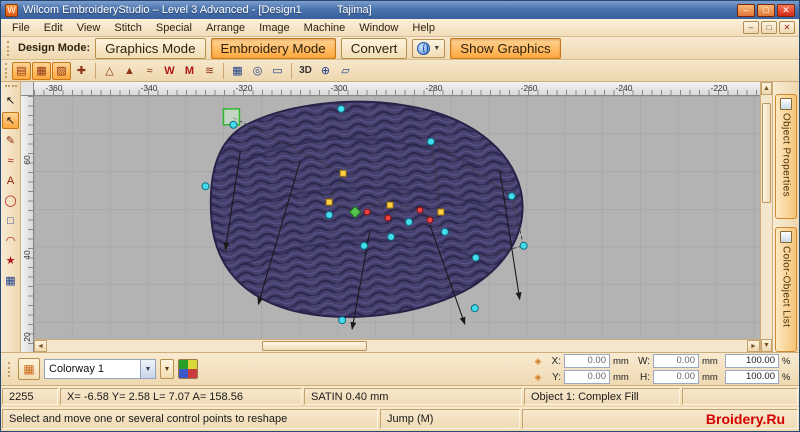 The width and height of the screenshot is (800, 432). What do you see at coordinates (10, 240) in the screenshot?
I see `curve-tool: ◠` at bounding box center [10, 240].